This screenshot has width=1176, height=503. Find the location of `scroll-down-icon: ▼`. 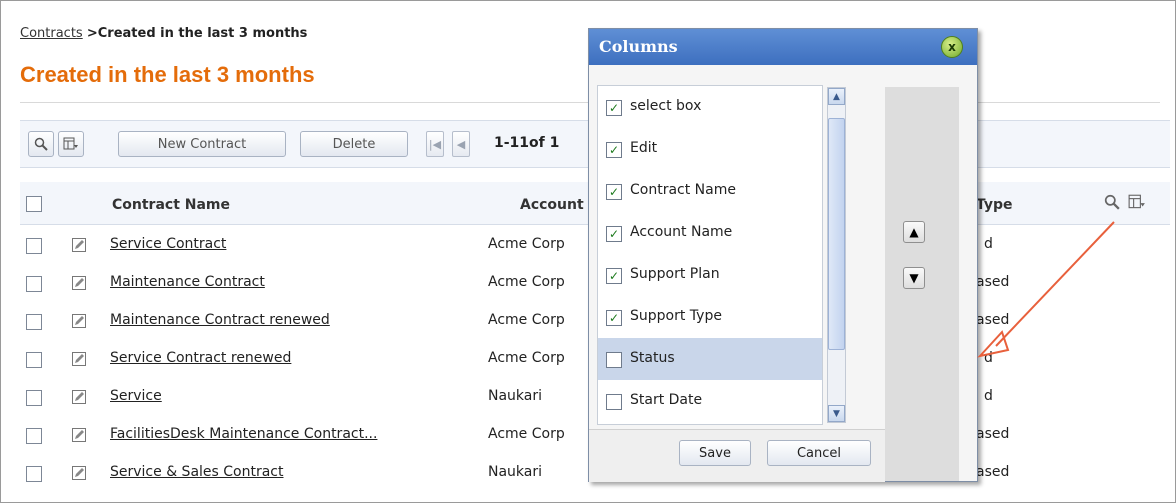

scroll-down-icon: ▼ is located at coordinates (836, 413).